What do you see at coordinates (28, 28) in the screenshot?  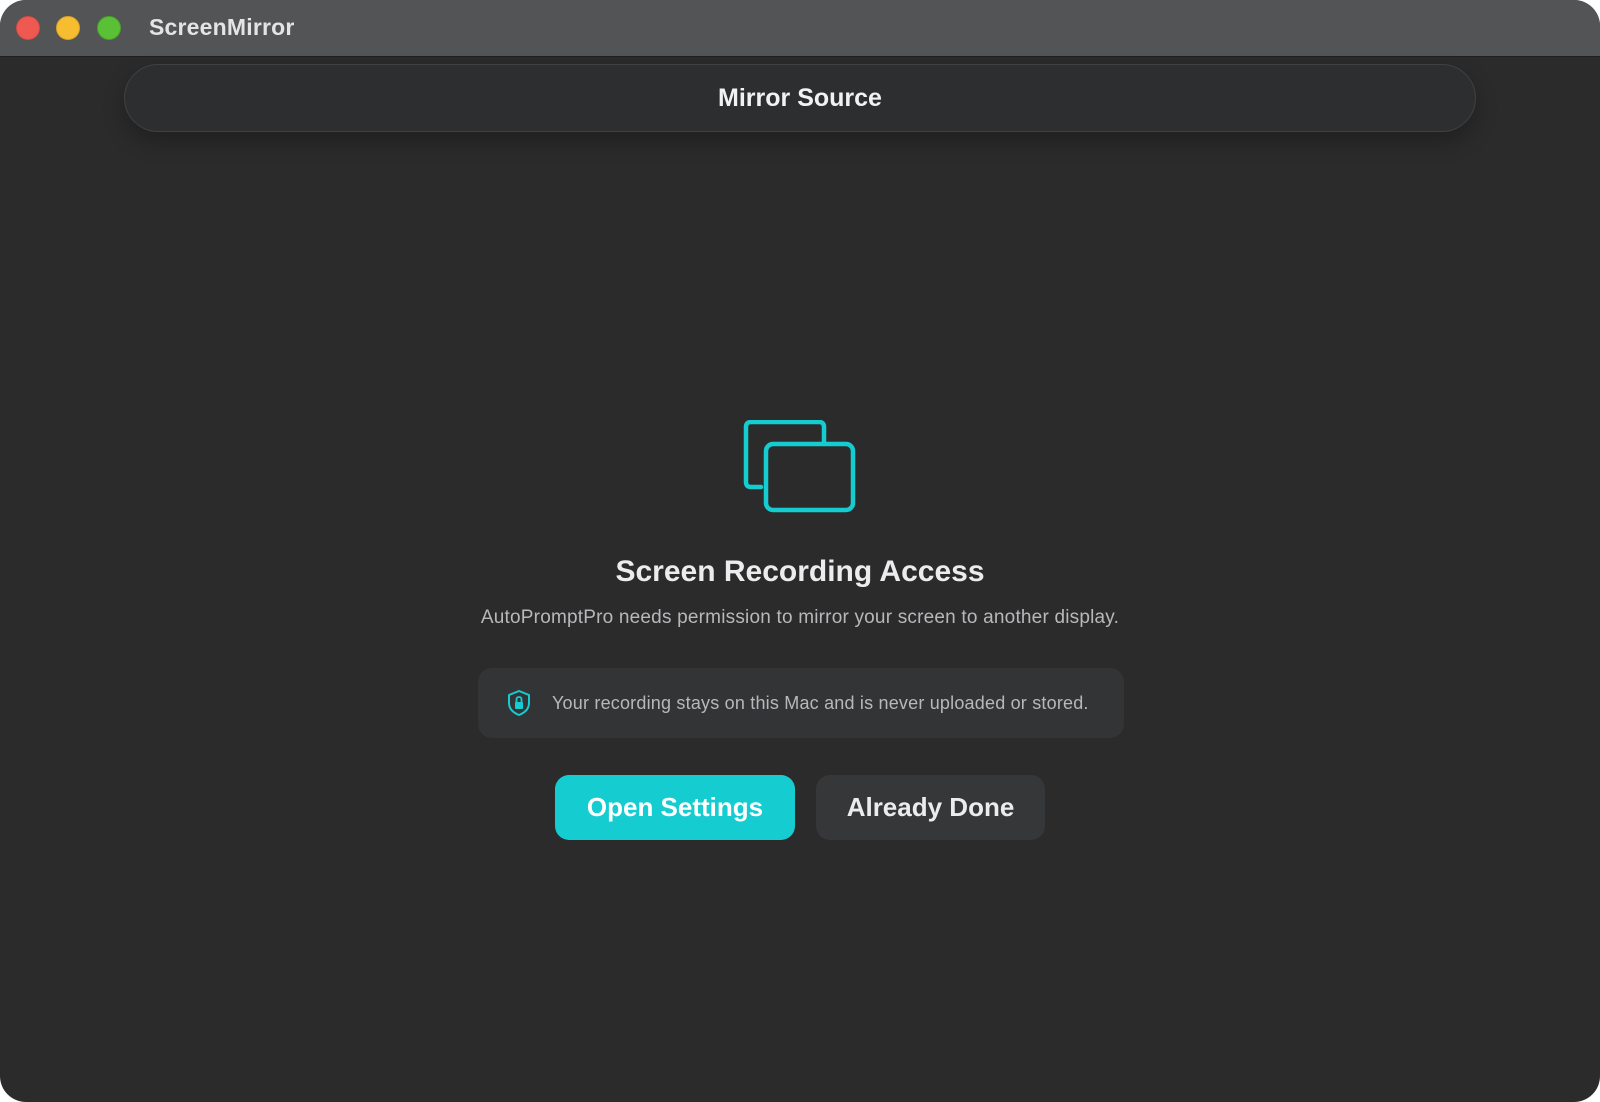 I see `close-window-button` at bounding box center [28, 28].